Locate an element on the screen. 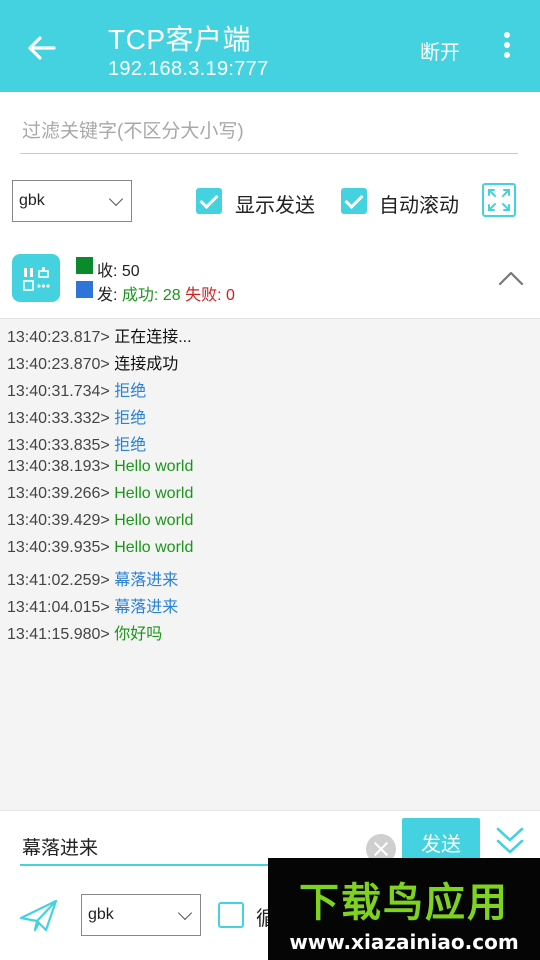 The width and height of the screenshot is (540, 960). recv-stat: 收: 50 is located at coordinates (118, 269).